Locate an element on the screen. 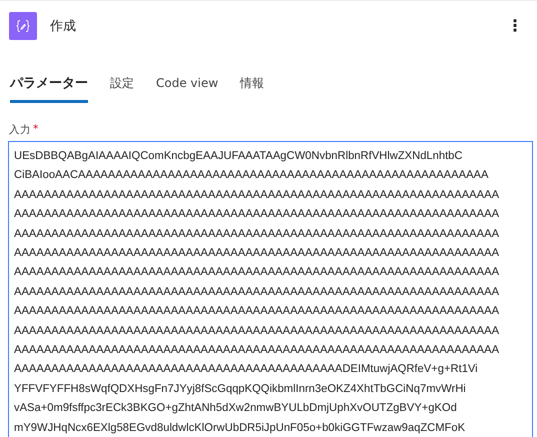 Image resolution: width=537 pixels, height=437 pixels. action-title: 作成 is located at coordinates (63, 26).